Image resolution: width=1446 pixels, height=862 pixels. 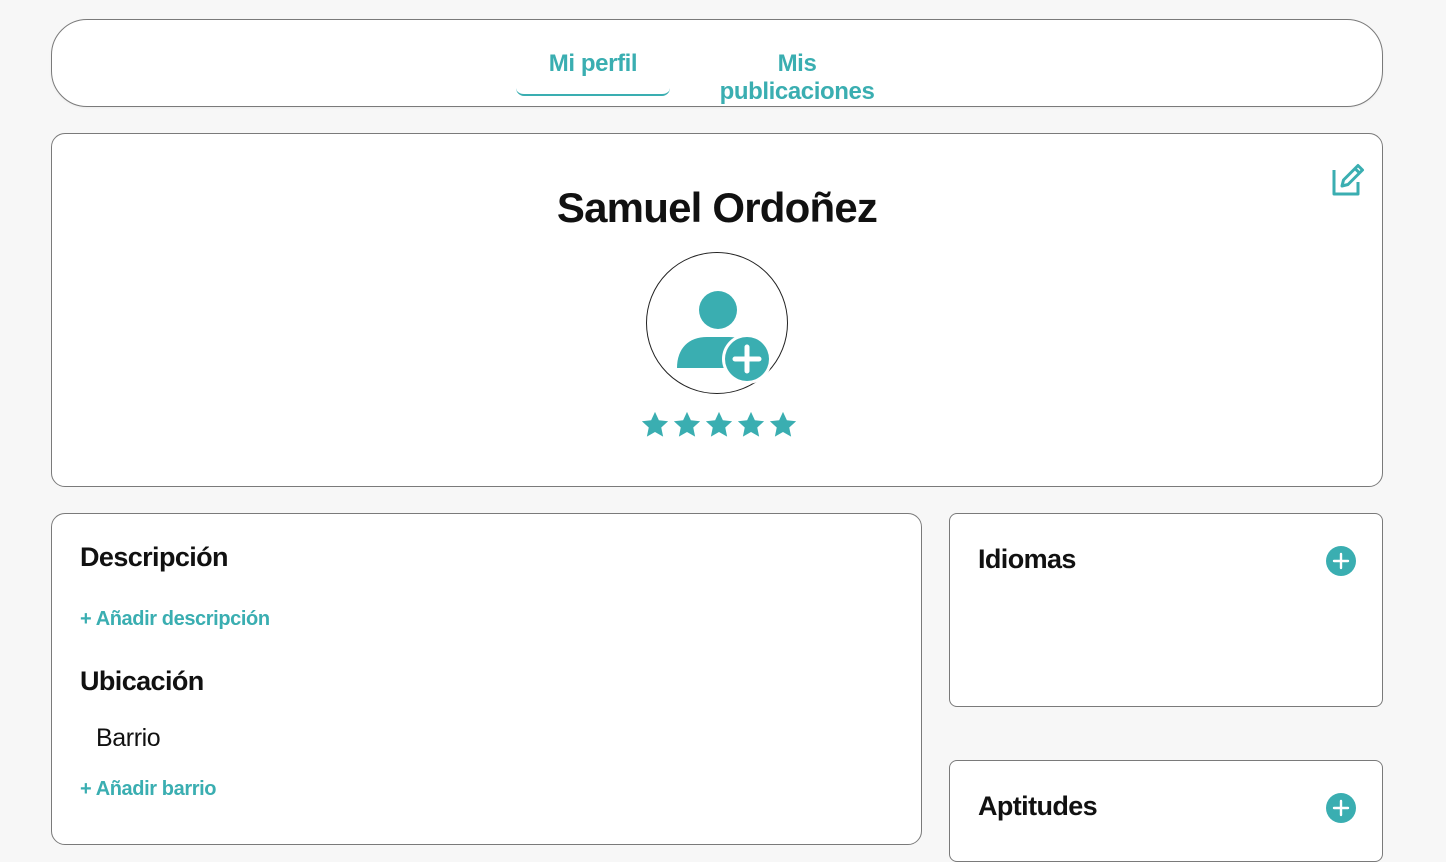 I want to click on neighborhood-label: Barrio, so click(x=128, y=738).